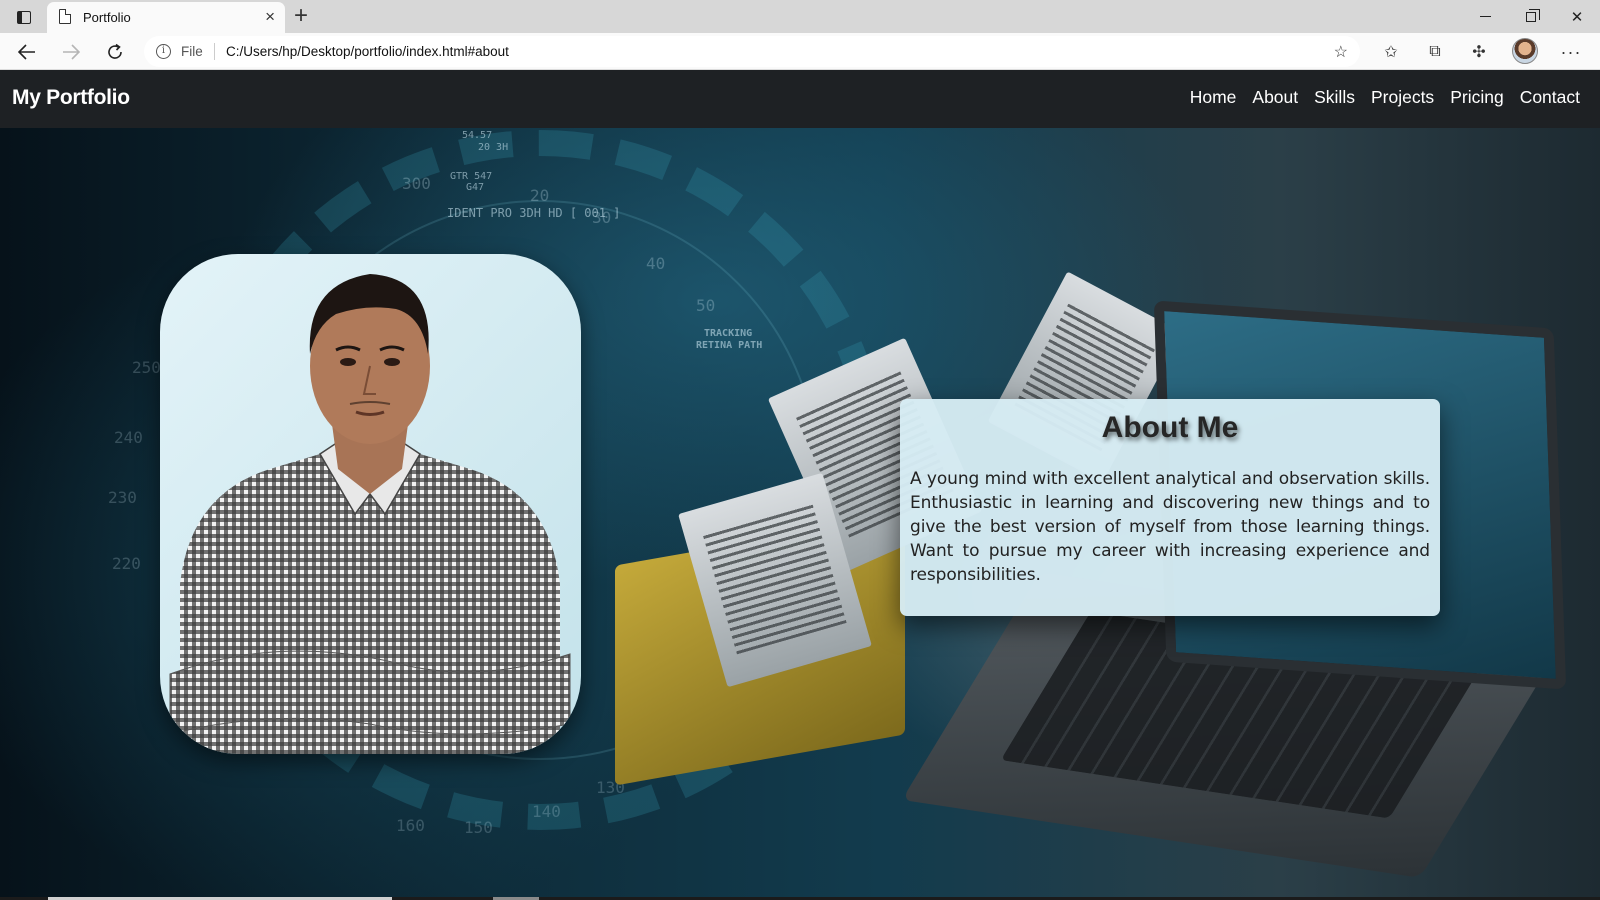 The image size is (1600, 900). What do you see at coordinates (71, 98) in the screenshot?
I see `site-brand: My Portfolio` at bounding box center [71, 98].